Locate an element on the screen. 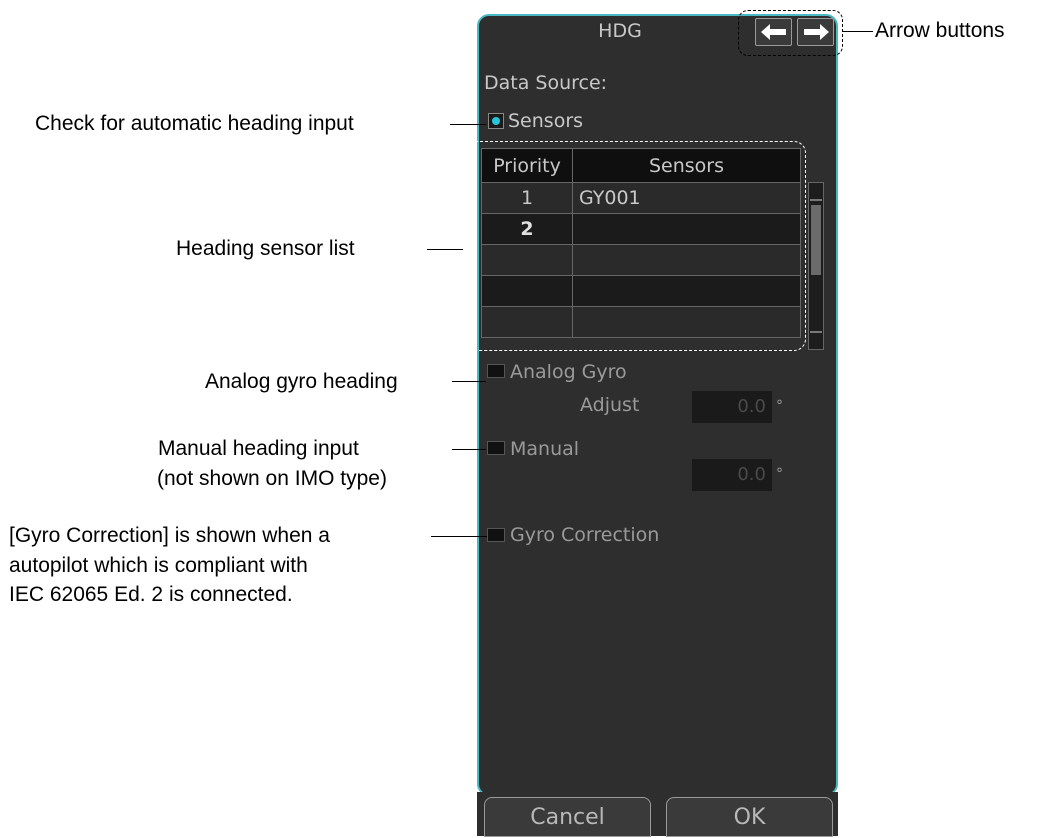 The image size is (1052, 838). ok-button: OK is located at coordinates (749, 817).